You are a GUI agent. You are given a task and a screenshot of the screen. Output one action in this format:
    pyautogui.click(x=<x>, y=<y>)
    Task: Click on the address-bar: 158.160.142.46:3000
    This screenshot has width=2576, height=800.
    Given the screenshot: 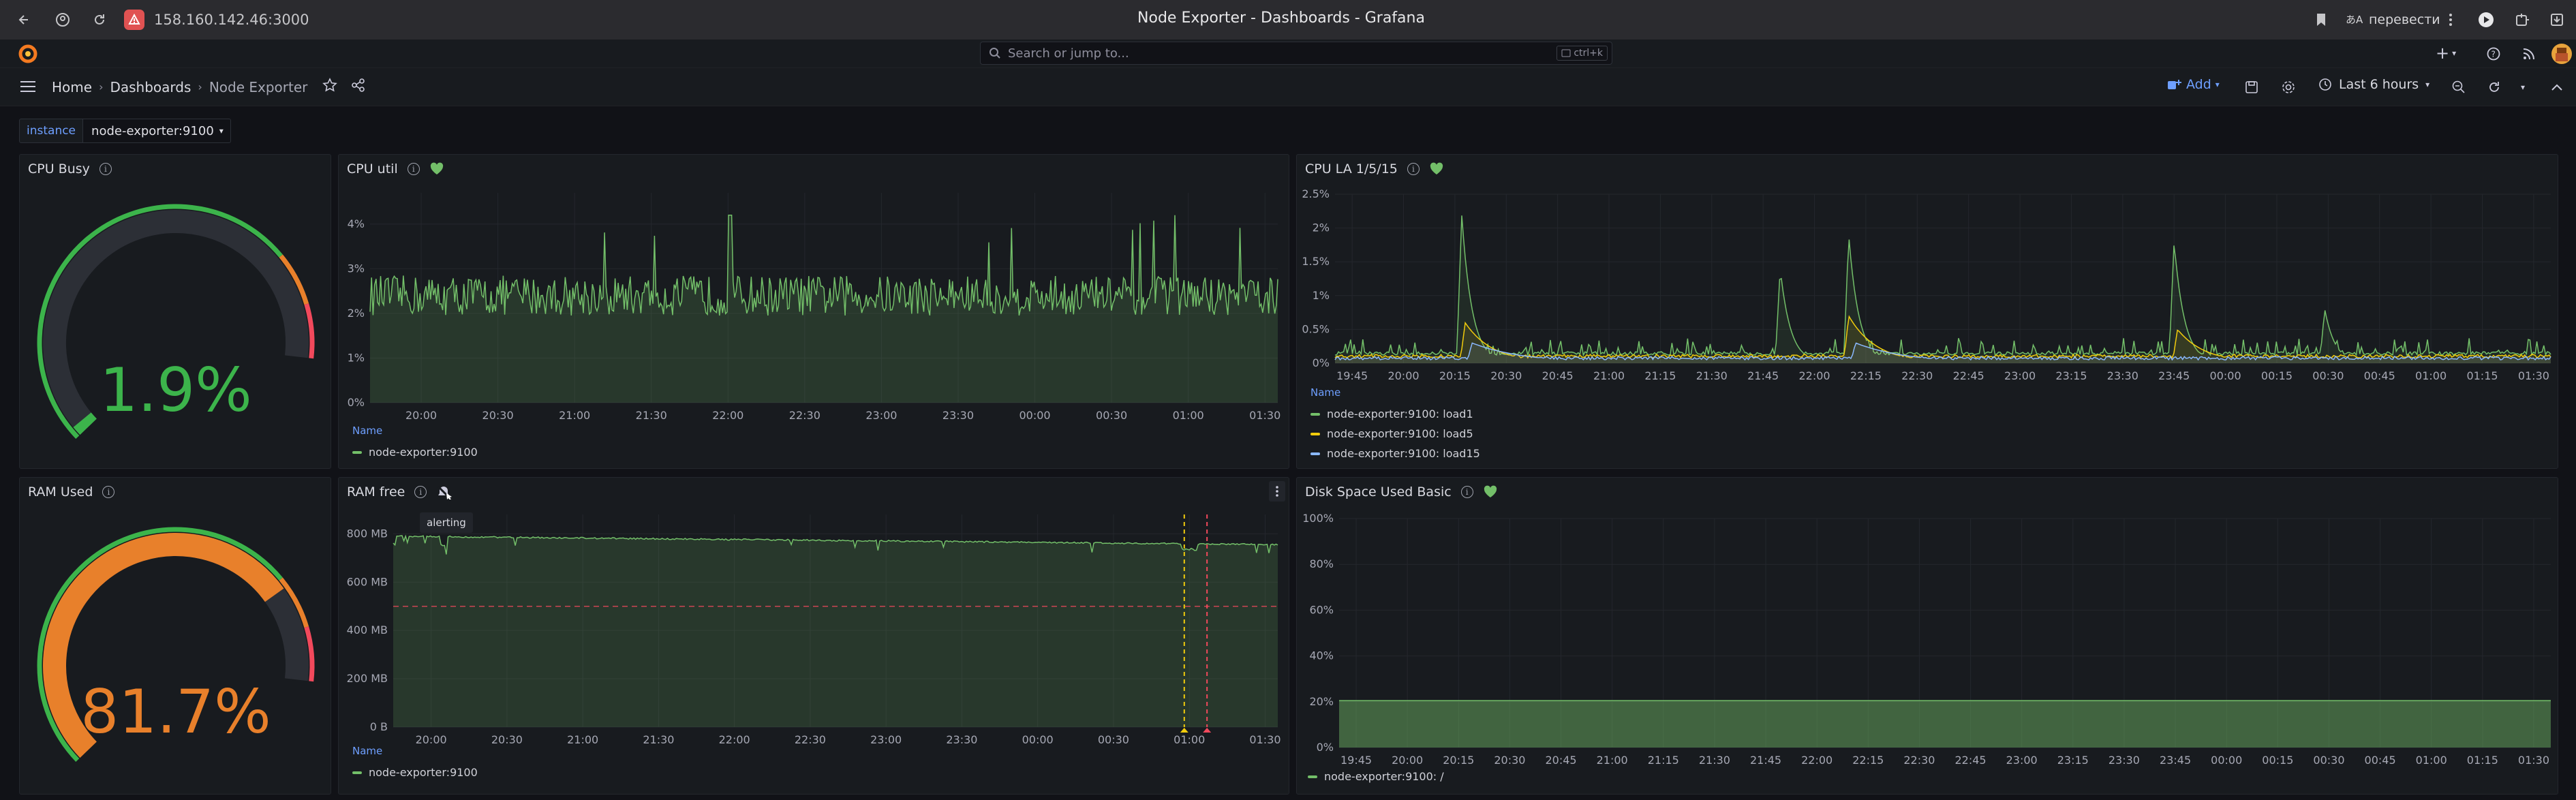 What is the action you would take?
    pyautogui.click(x=216, y=20)
    